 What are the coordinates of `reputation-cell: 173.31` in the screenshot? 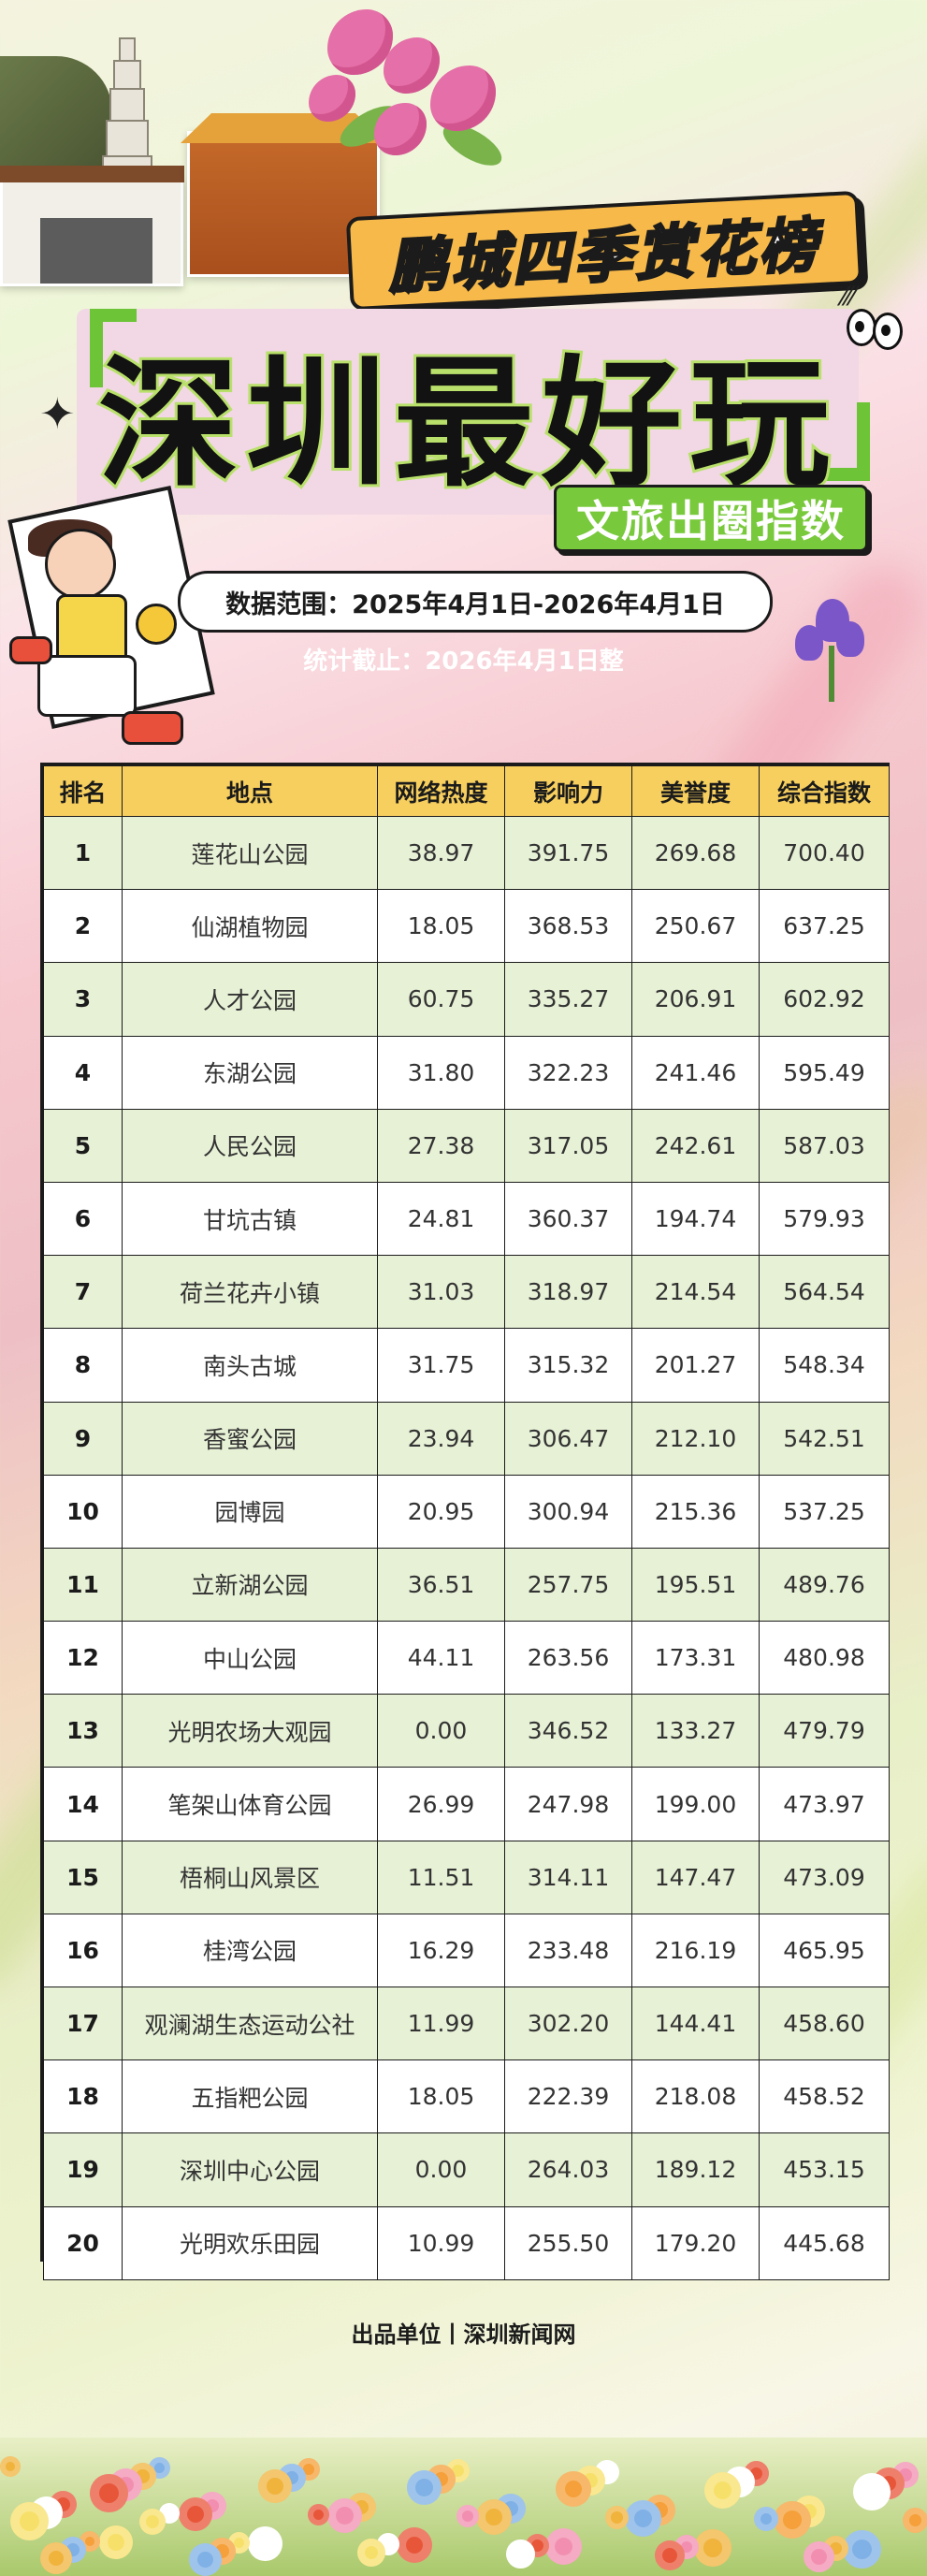 It's located at (695, 1658).